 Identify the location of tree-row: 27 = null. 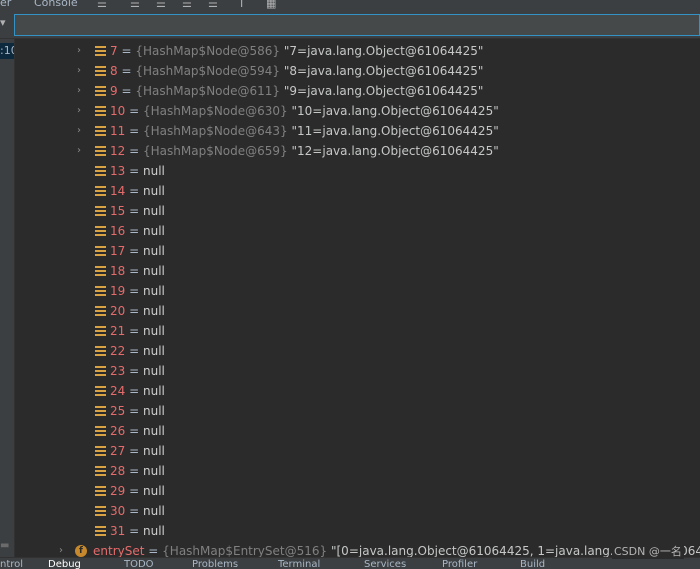
(357, 451).